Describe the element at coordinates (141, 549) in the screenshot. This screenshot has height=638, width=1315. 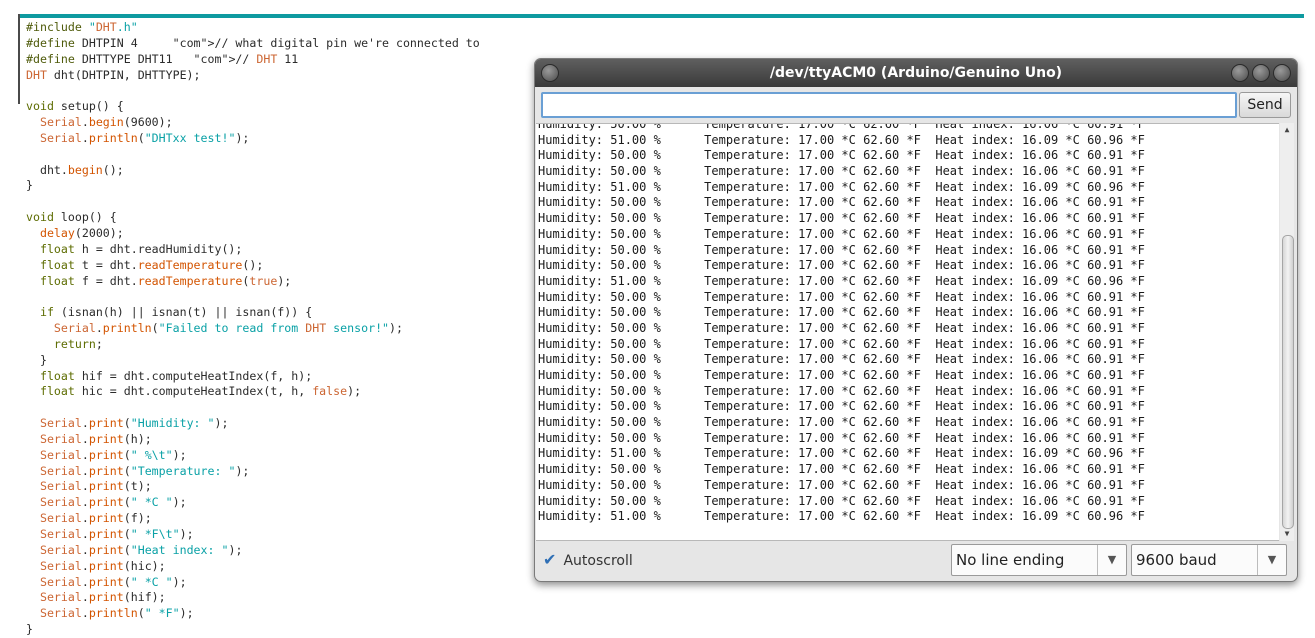
I see `code-line: Serial.print("Heat index: ");` at that location.